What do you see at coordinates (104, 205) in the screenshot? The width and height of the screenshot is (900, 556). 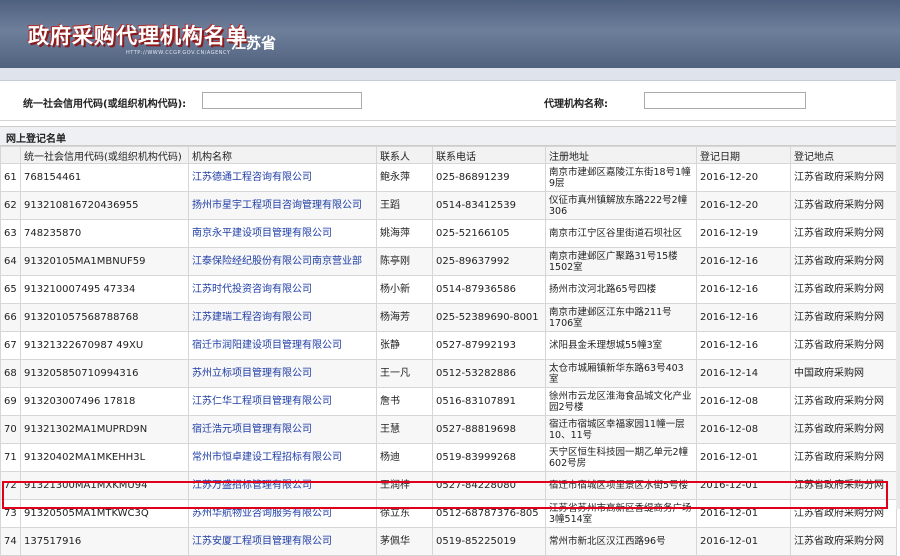 I see `credit-code: 913210816720436955` at bounding box center [104, 205].